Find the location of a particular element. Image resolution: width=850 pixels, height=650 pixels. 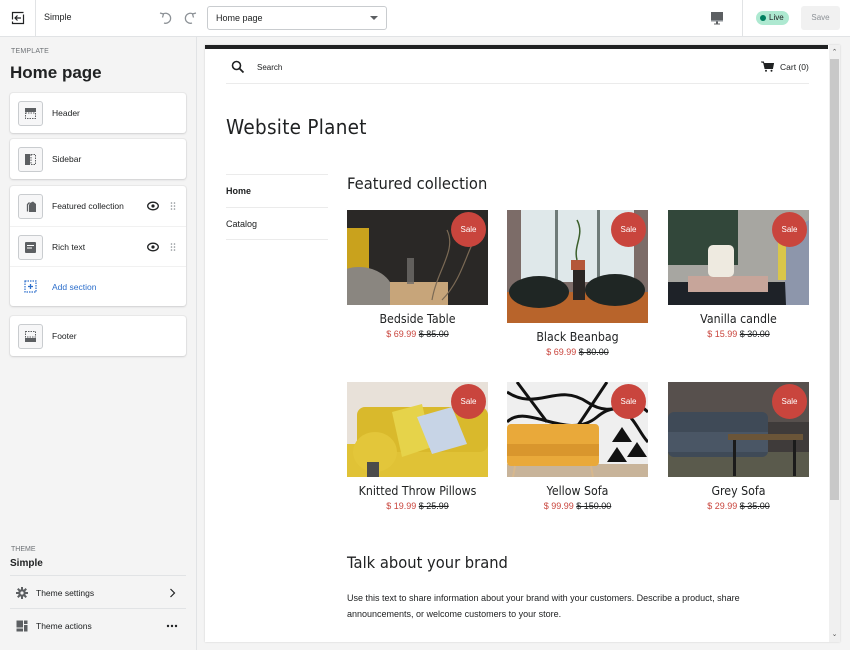

theme-settings-button: Theme settings is located at coordinates (98, 593).